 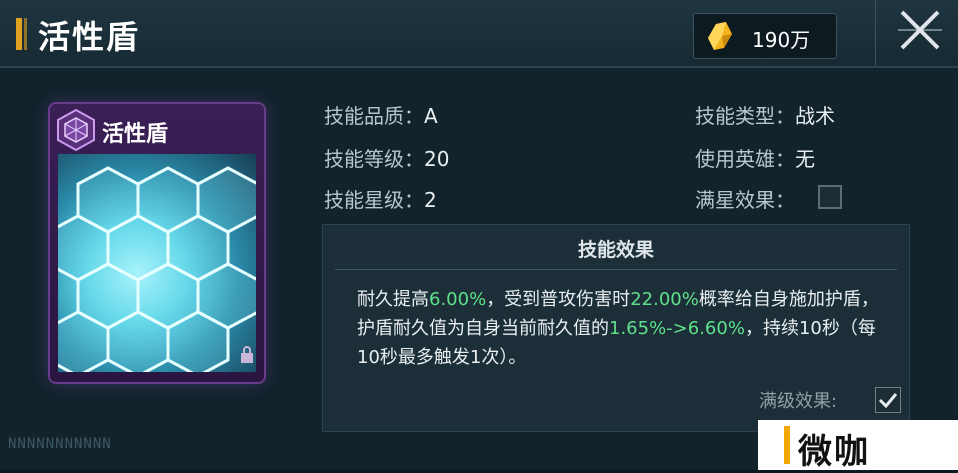 What do you see at coordinates (616, 269) in the screenshot?
I see `effect-divider` at bounding box center [616, 269].